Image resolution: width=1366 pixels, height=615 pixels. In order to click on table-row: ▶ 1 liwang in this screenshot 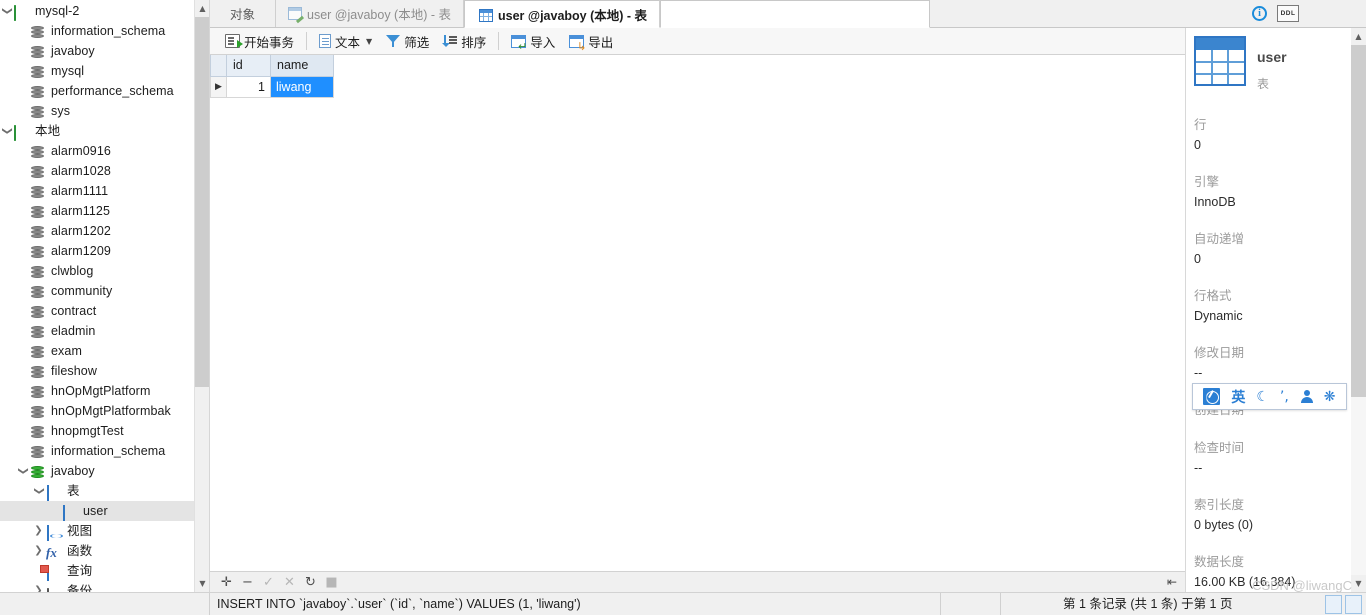, I will do `click(272, 87)`.